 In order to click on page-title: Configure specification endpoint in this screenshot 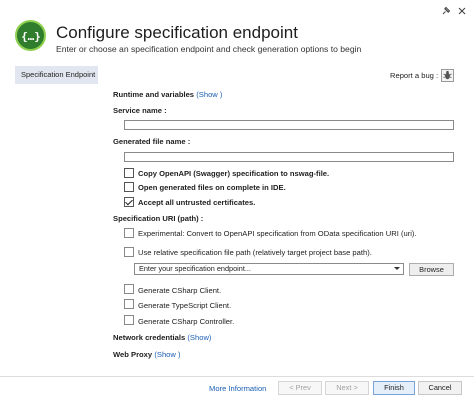, I will do `click(177, 32)`.